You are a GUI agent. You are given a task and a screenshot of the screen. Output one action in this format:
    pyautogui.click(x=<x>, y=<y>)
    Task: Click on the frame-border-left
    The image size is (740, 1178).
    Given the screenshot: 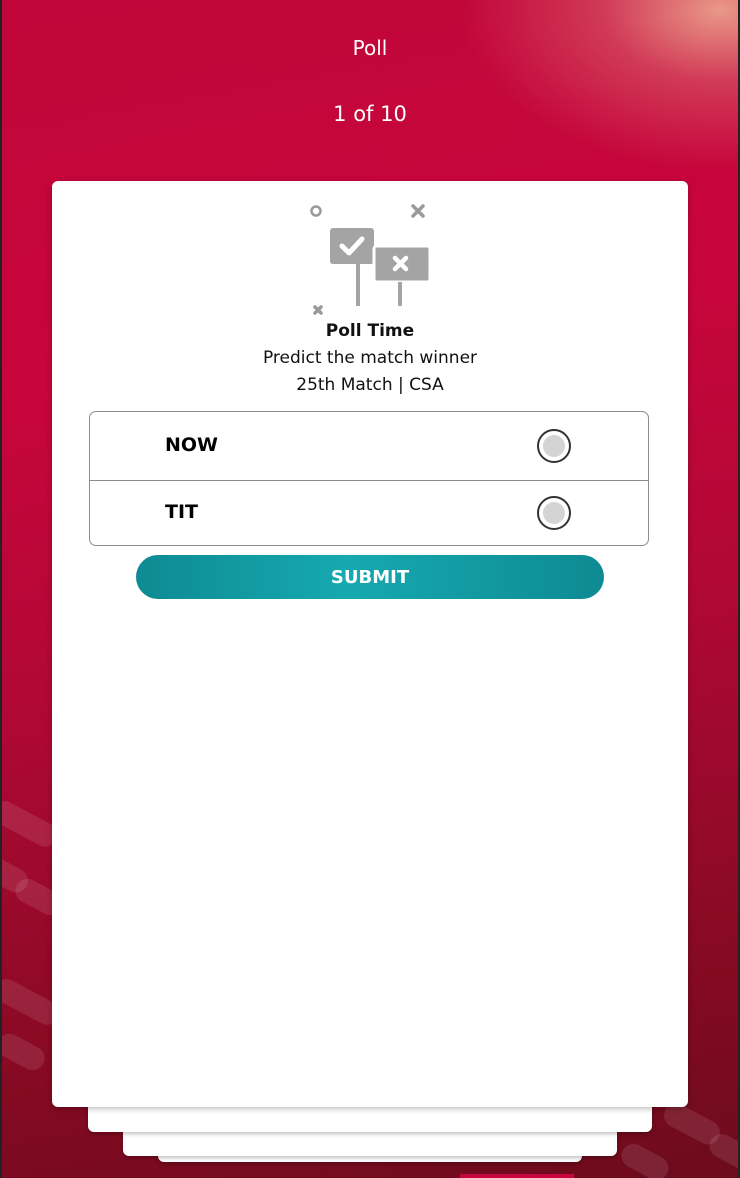 What is the action you would take?
    pyautogui.click(x=1, y=589)
    